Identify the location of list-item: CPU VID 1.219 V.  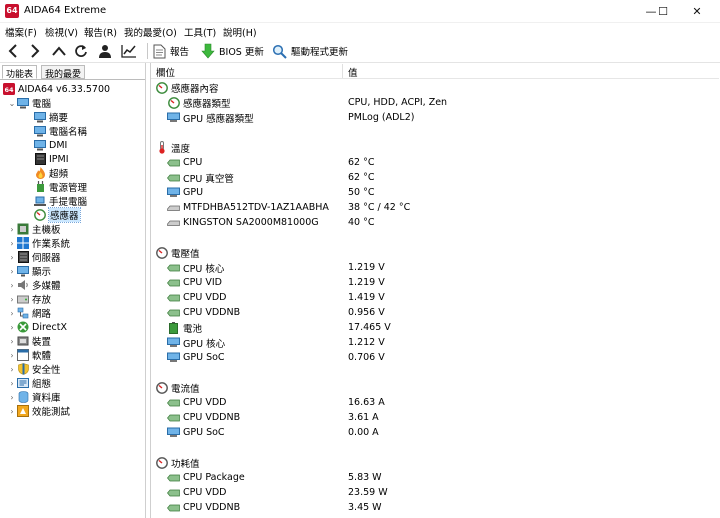
(437, 282).